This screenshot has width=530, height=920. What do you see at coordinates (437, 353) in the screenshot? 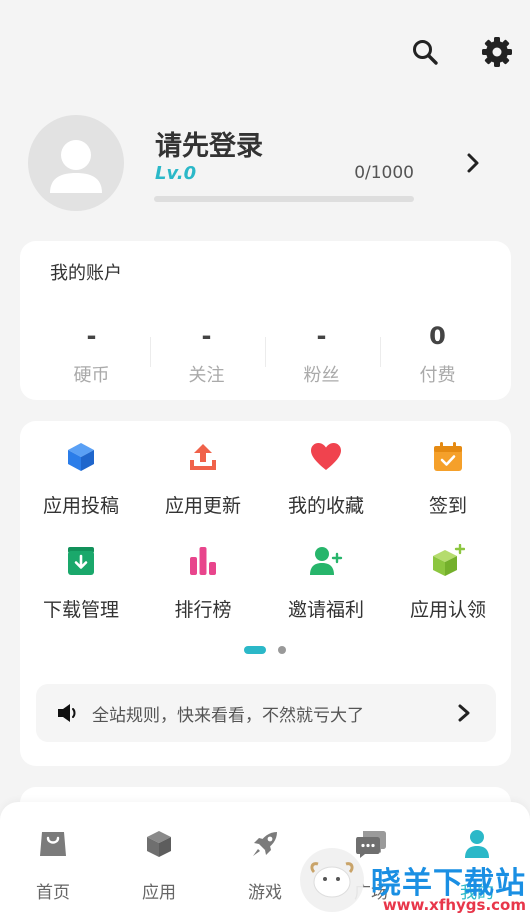
I see `stat-paid: 0 付费` at bounding box center [437, 353].